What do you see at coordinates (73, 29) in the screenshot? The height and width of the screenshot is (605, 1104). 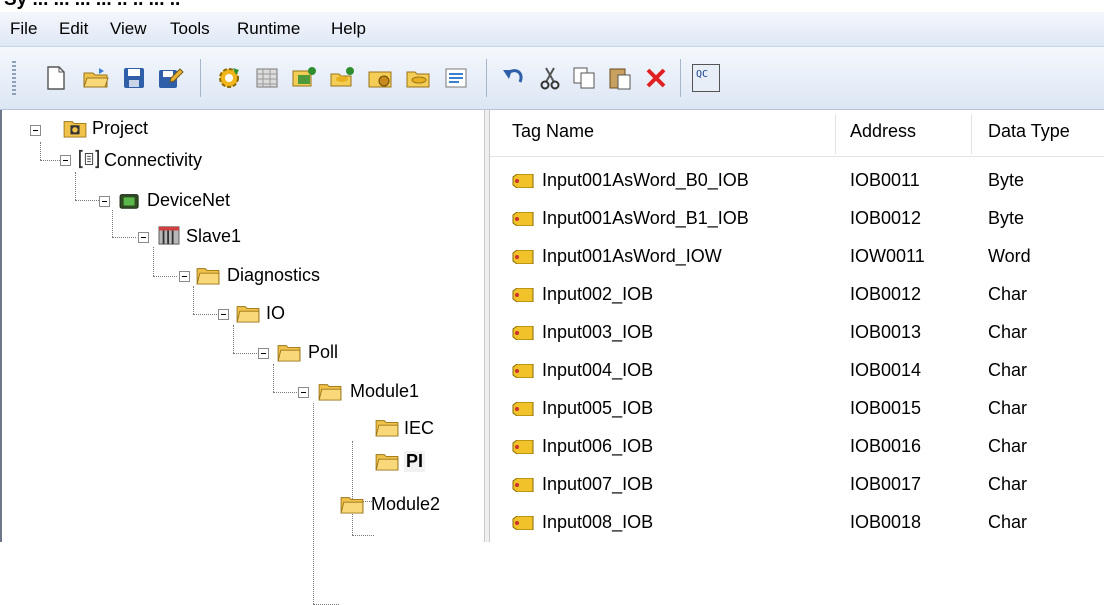 I see `menu-edit: Edit` at bounding box center [73, 29].